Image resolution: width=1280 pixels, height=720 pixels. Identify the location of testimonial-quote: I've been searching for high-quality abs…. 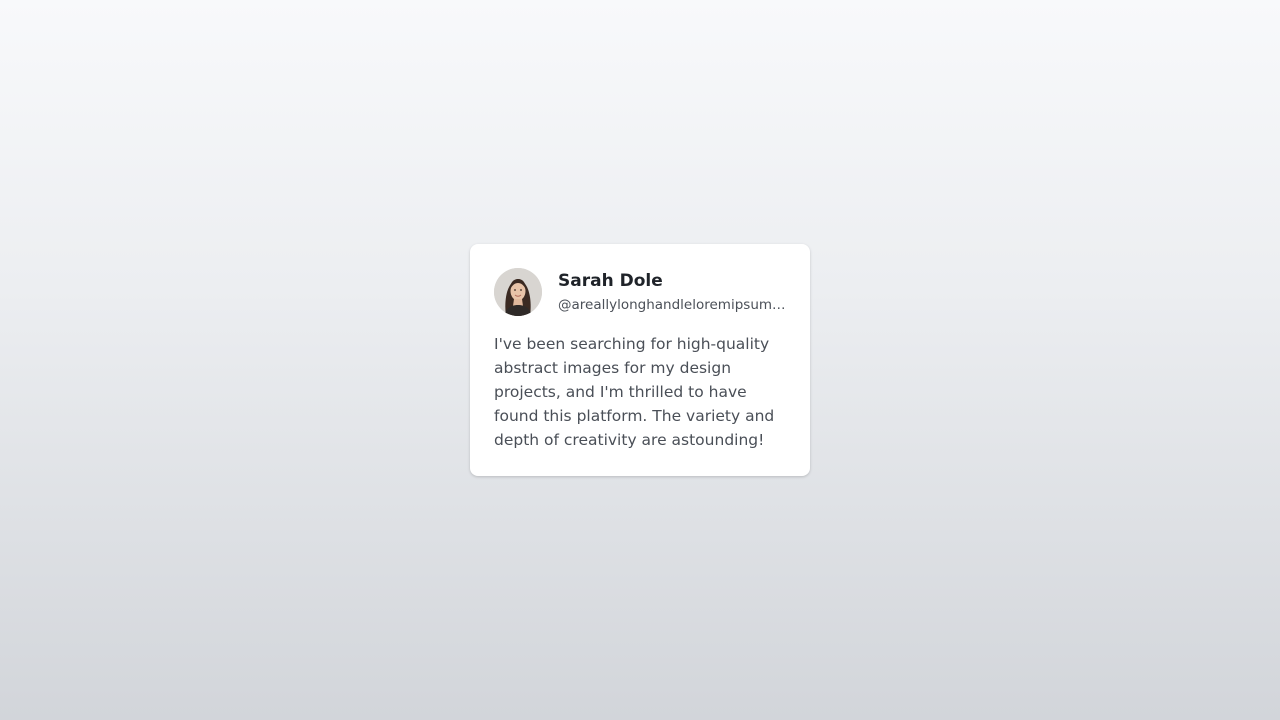
(634, 392).